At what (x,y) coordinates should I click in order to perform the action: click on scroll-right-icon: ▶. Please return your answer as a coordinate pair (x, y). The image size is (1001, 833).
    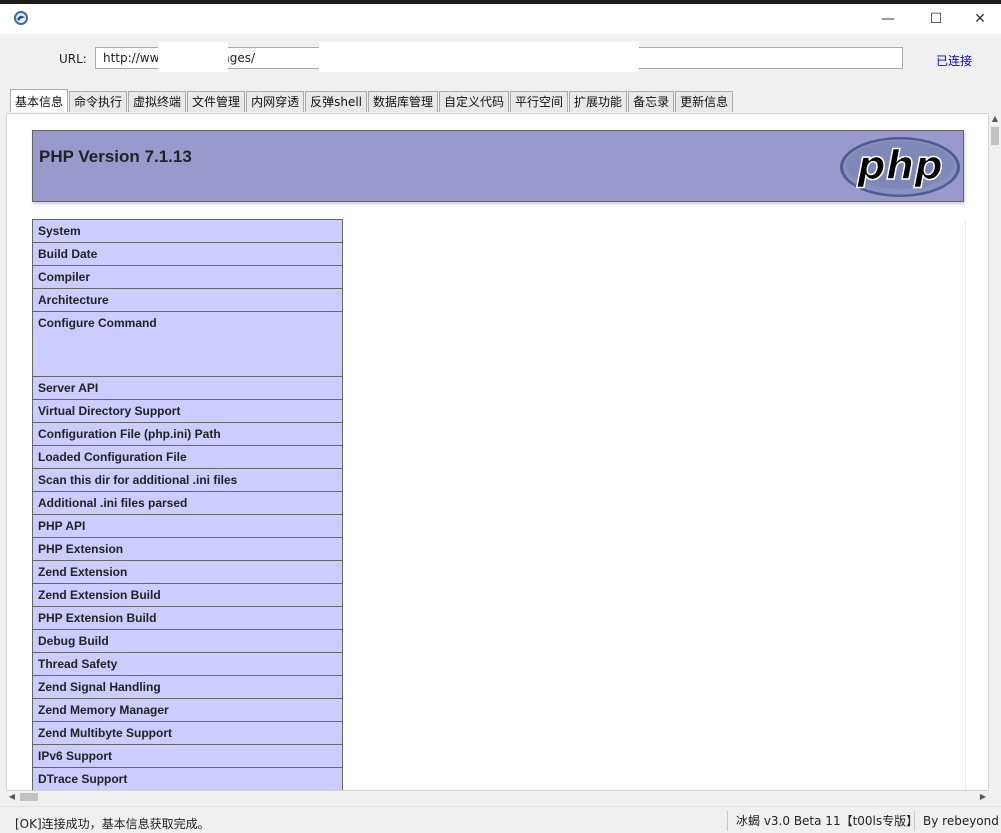
    Looking at the image, I should click on (983, 797).